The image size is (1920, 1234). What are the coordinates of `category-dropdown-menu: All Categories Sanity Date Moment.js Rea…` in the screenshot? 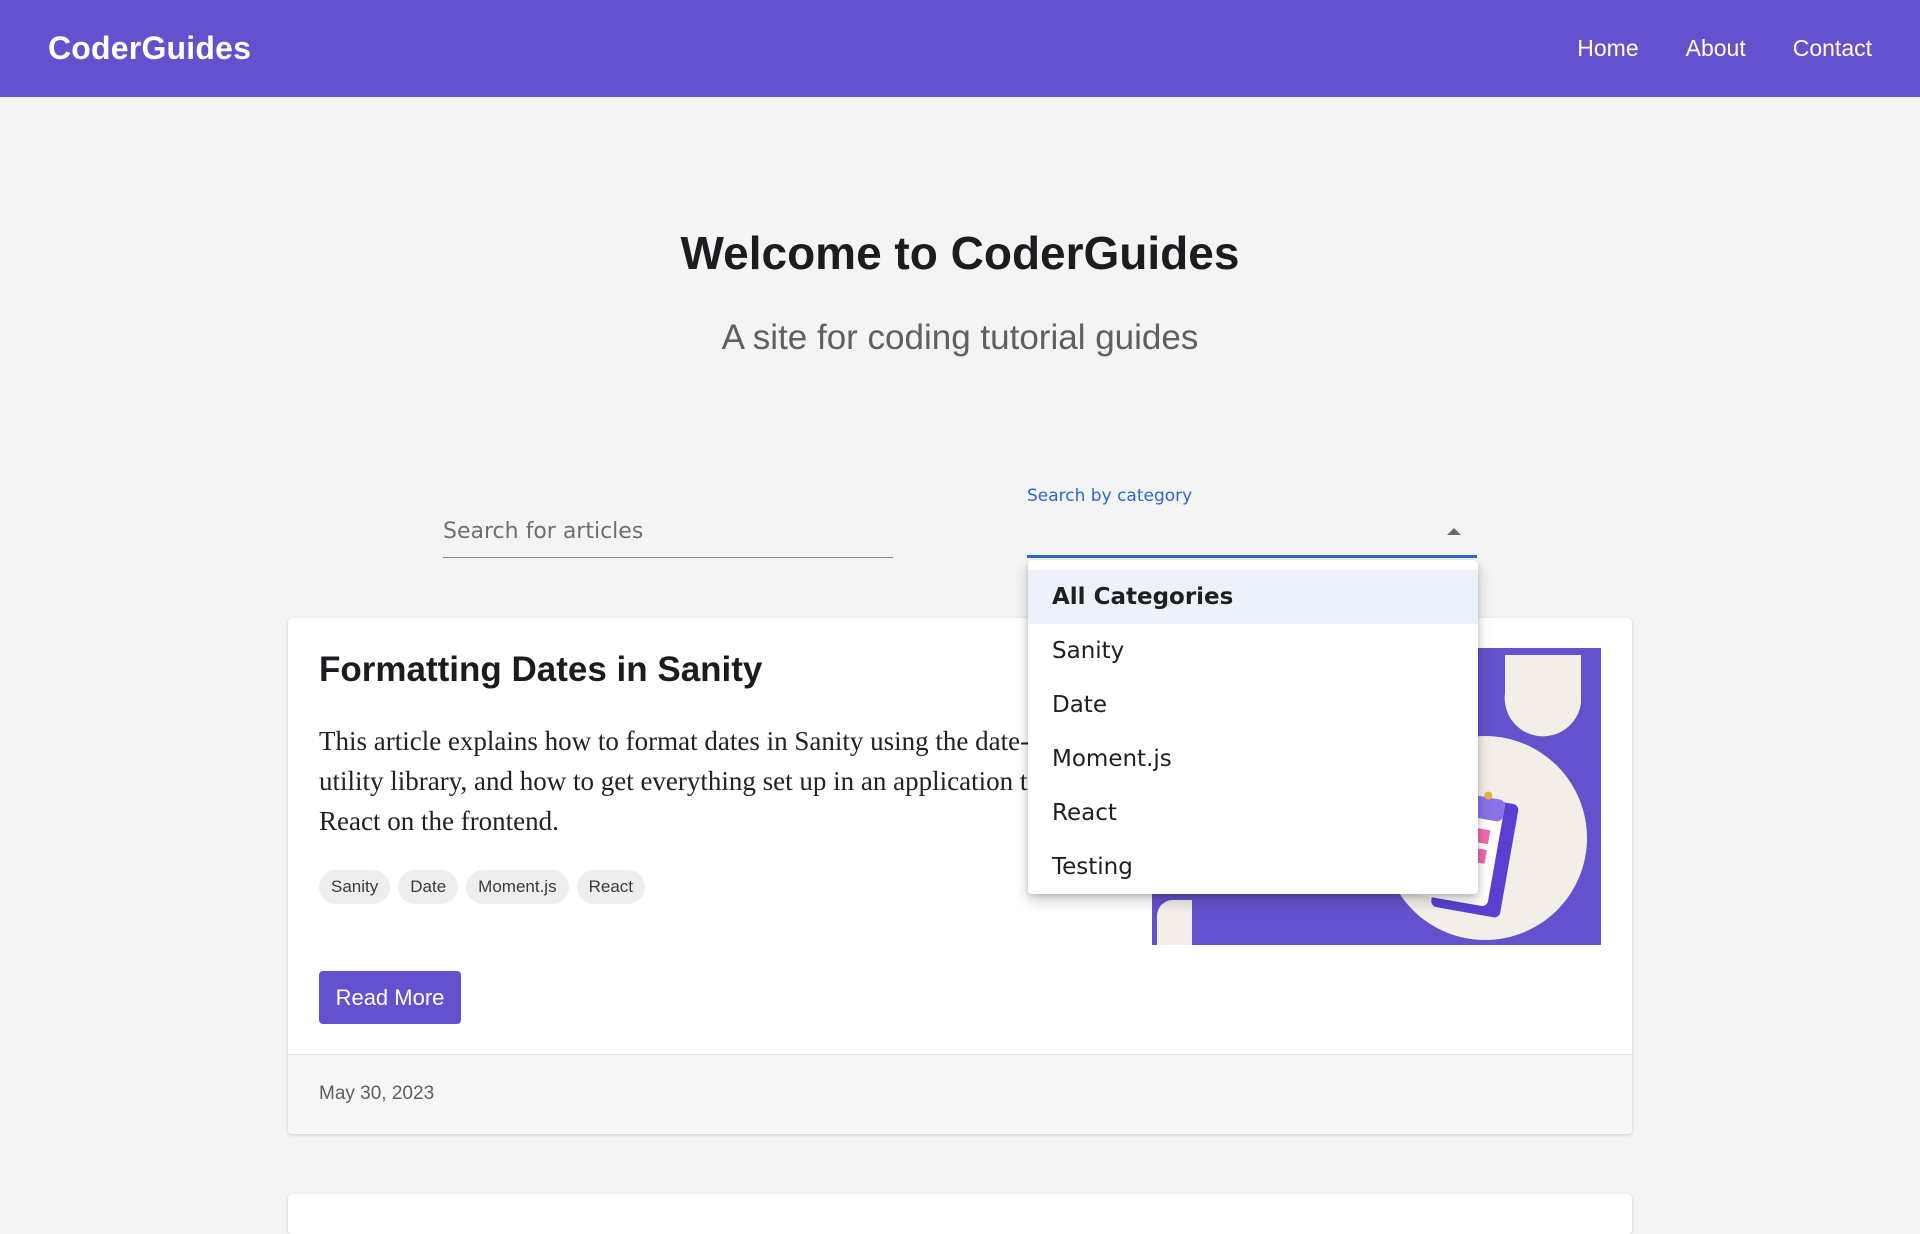 It's located at (1253, 727).